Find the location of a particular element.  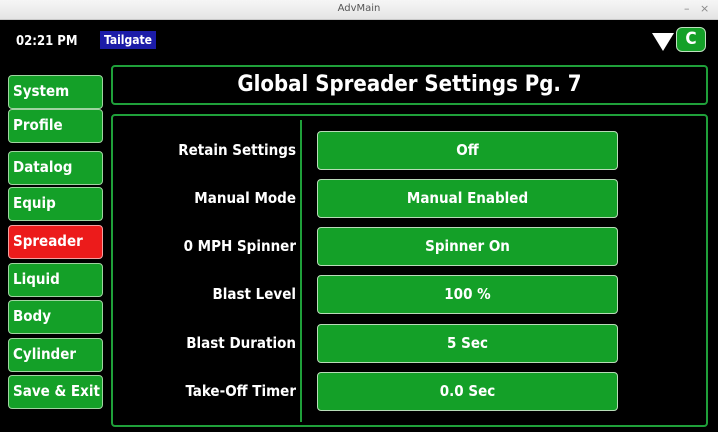

nav-spreader: Spreader is located at coordinates (55, 242).